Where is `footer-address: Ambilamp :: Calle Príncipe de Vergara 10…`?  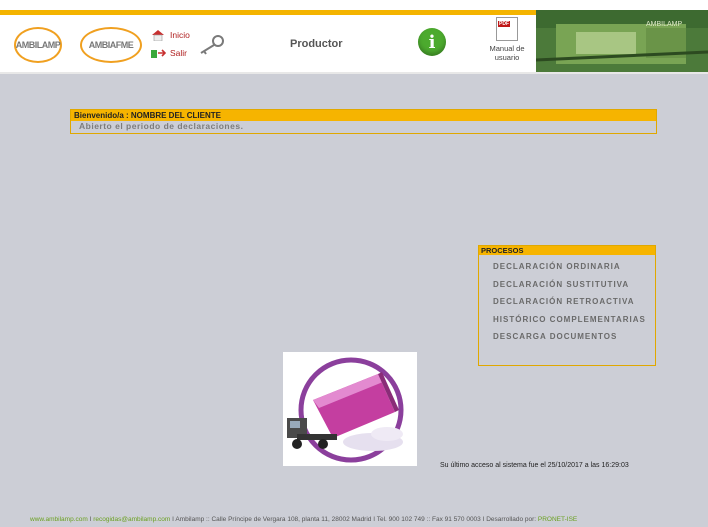 footer-address: Ambilamp :: Calle Príncipe de Vergara 10… is located at coordinates (356, 519).